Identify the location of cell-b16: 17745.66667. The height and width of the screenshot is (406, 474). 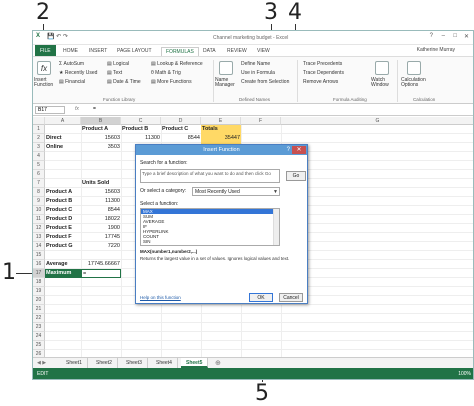
(101, 264).